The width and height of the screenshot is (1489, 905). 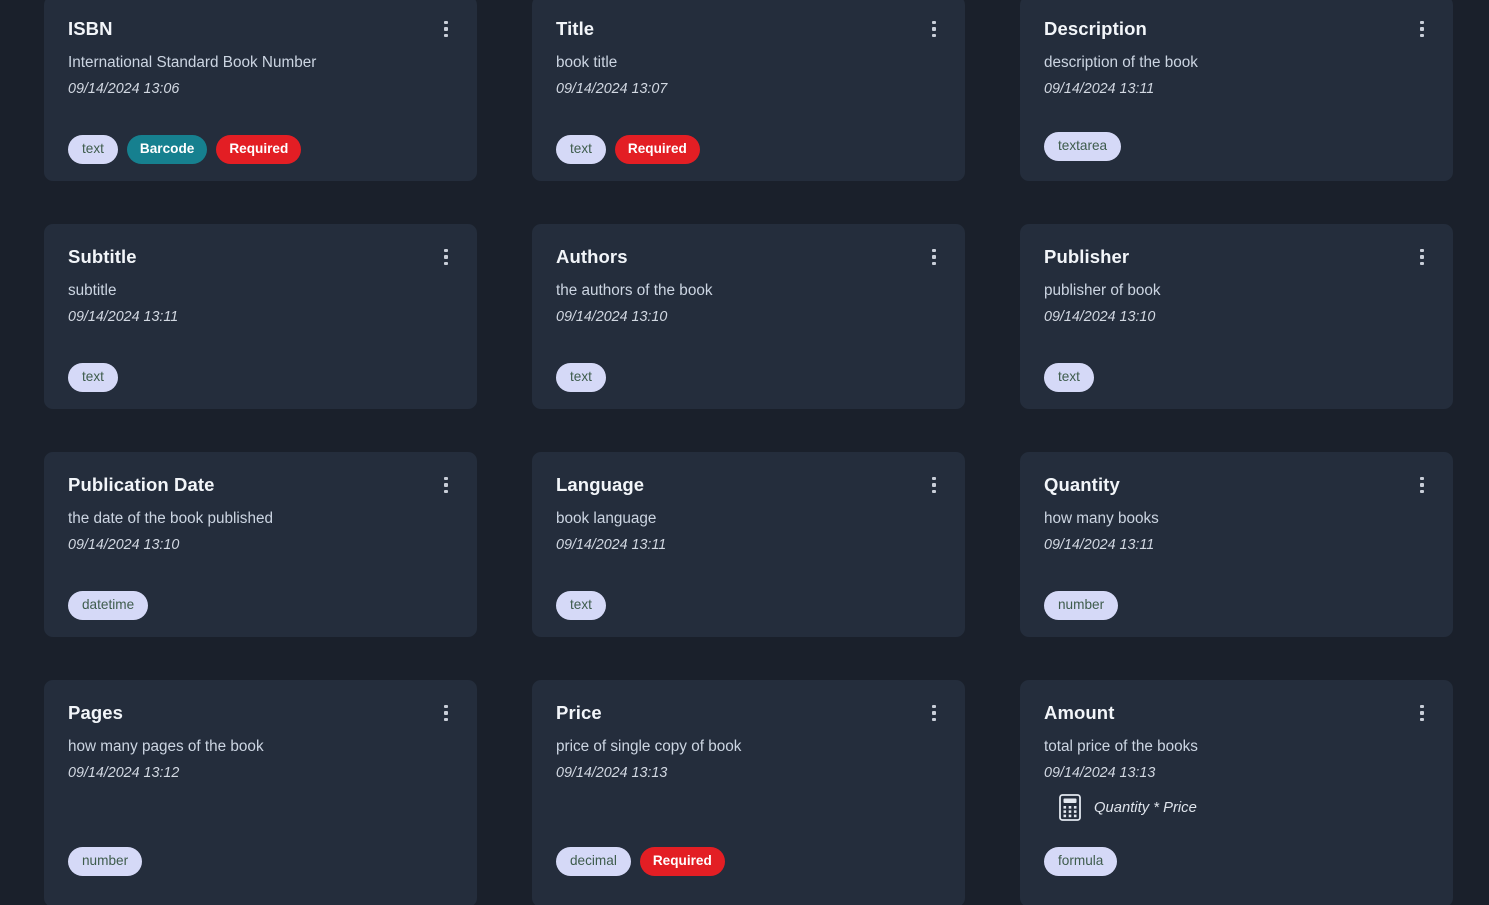 What do you see at coordinates (260, 485) in the screenshot?
I see `card-header: Publication Date` at bounding box center [260, 485].